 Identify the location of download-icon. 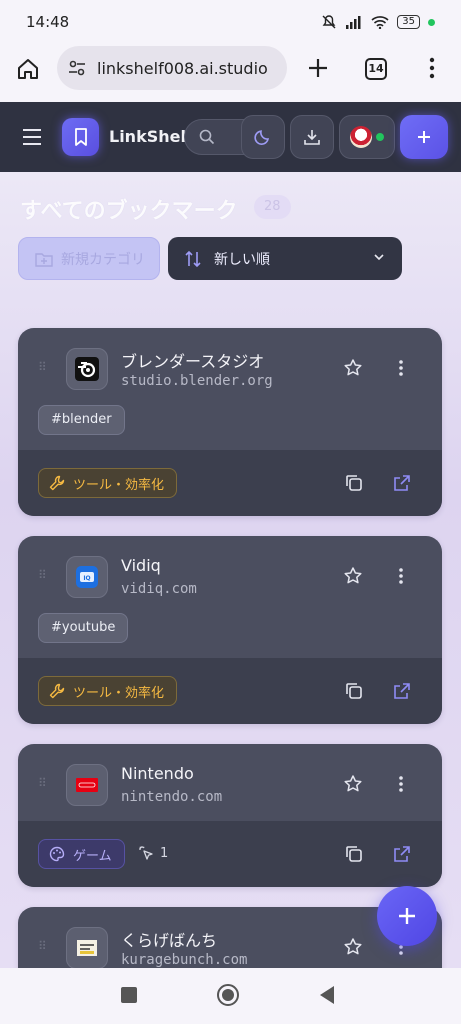
(312, 137).